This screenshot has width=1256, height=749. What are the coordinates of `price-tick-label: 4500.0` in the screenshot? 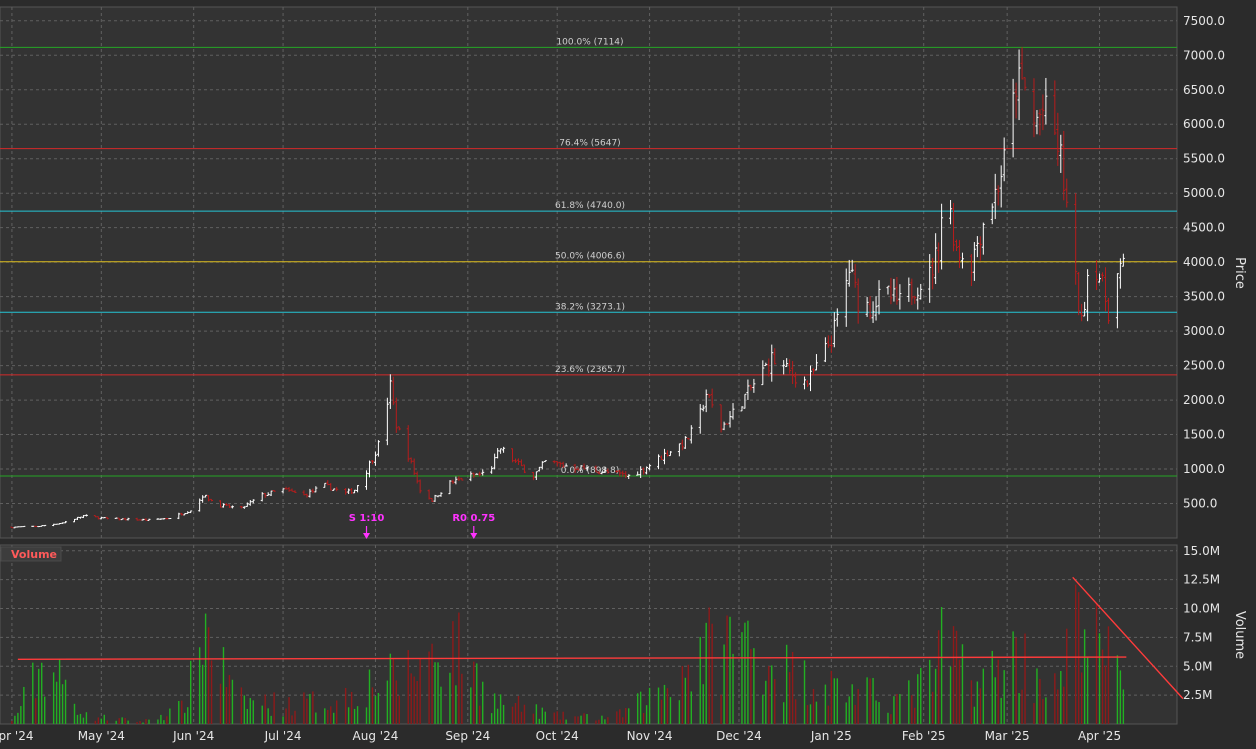 It's located at (1204, 228).